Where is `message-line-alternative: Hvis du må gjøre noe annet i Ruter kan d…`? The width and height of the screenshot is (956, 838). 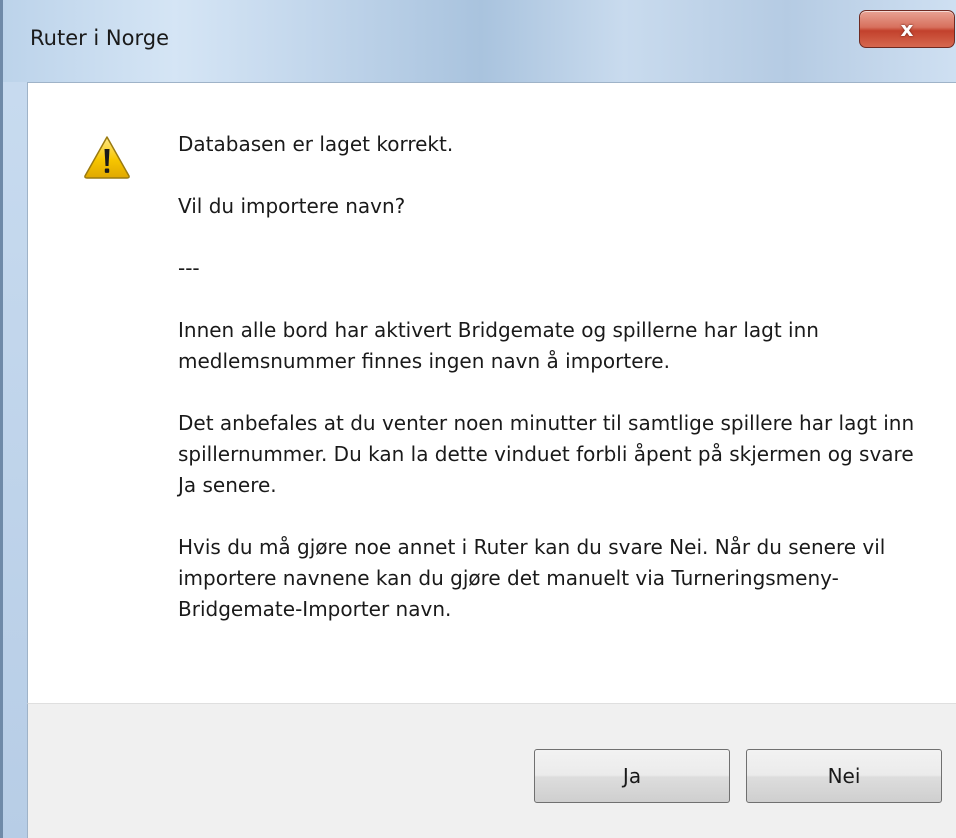 message-line-alternative: Hvis du må gjøre noe annet i Ruter kan d… is located at coordinates (532, 578).